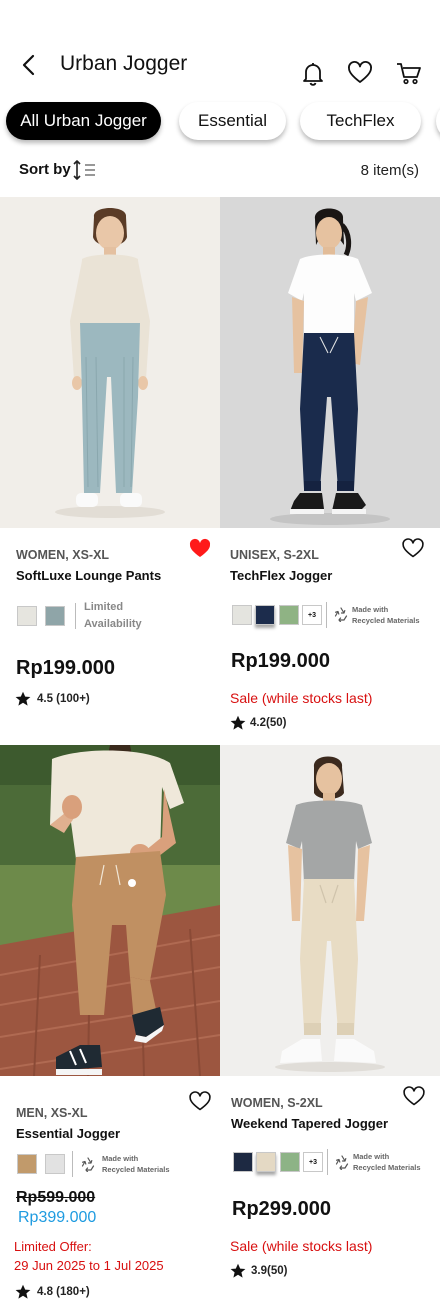 Image resolution: width=440 pixels, height=1312 pixels. What do you see at coordinates (88, 575) in the screenshot?
I see `product-name: SoftLuxe Lounge Pants` at bounding box center [88, 575].